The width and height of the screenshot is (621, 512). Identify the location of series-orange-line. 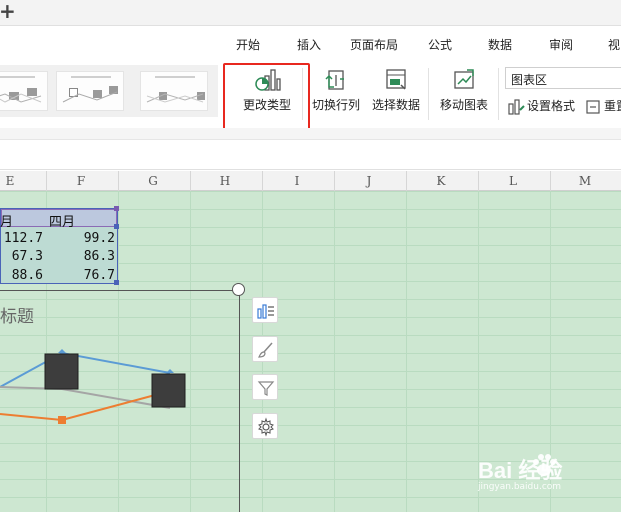
(85, 406).